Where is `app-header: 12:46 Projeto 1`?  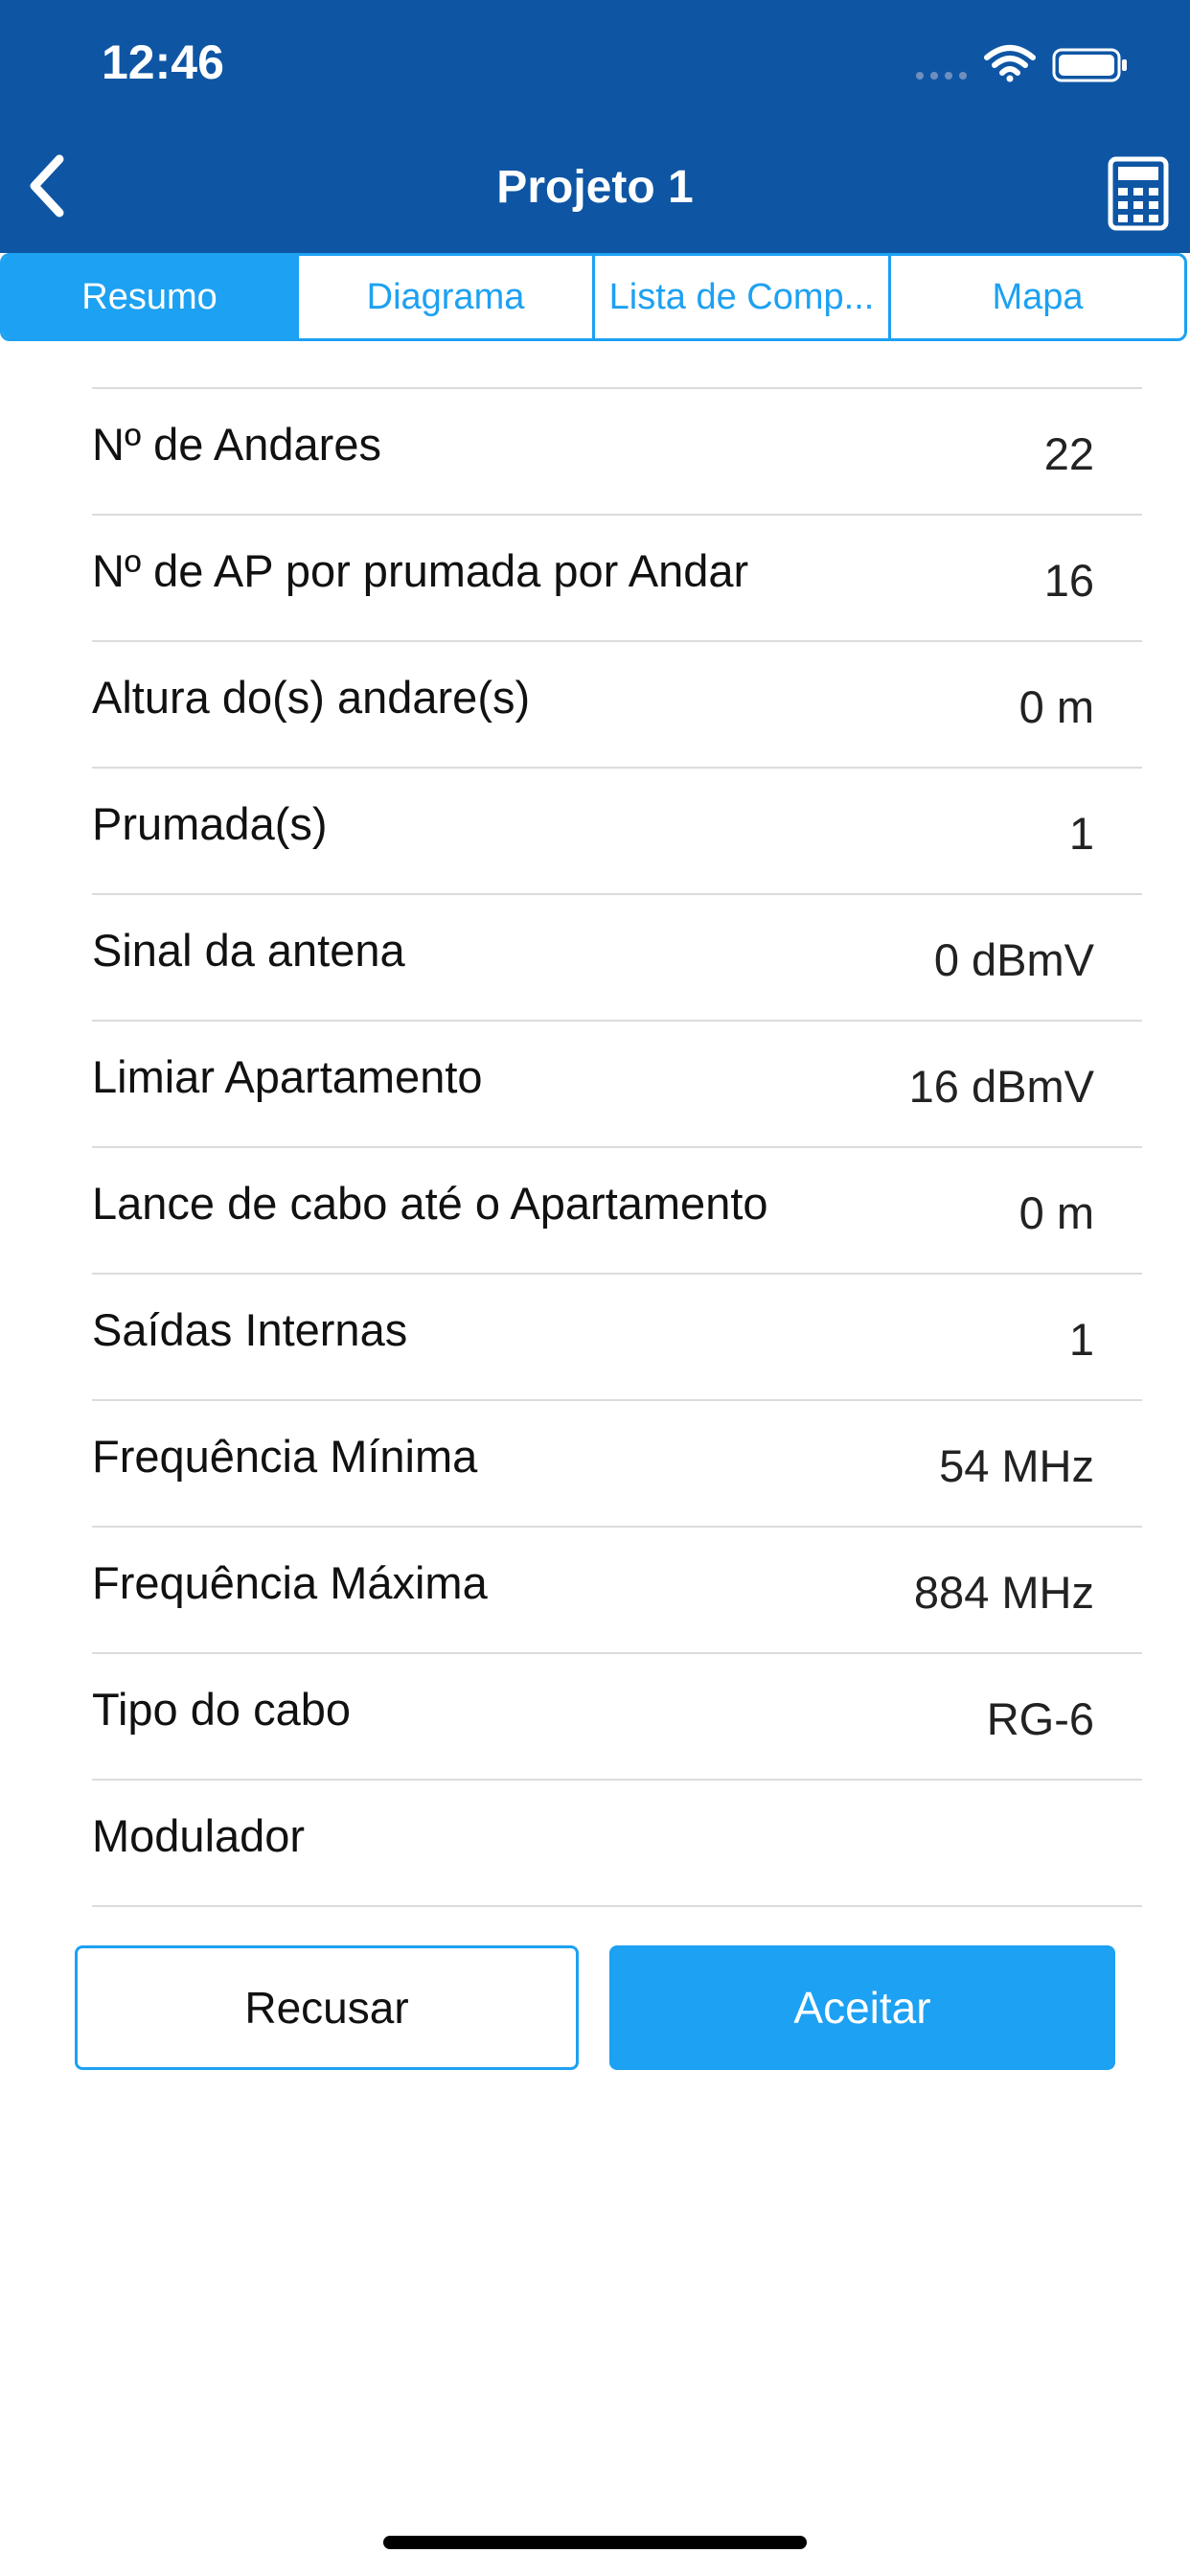
app-header: 12:46 Projeto 1 is located at coordinates (595, 126).